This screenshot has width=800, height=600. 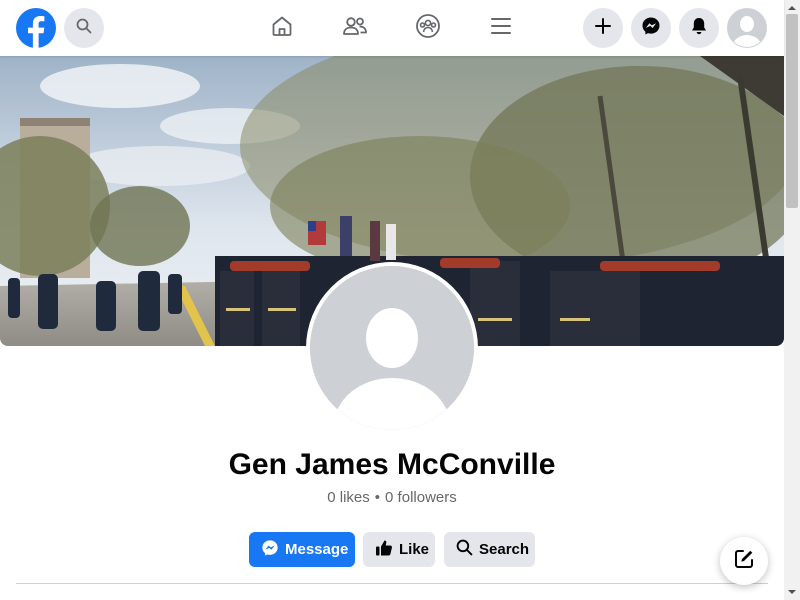 I want to click on groups-icon, so click(x=428, y=28).